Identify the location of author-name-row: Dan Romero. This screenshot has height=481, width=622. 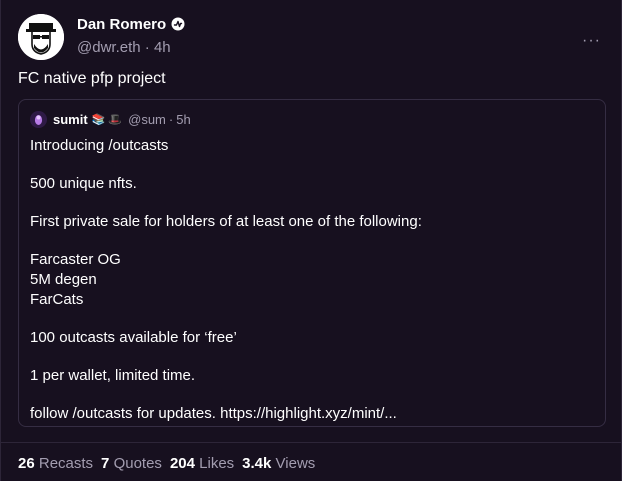
(131, 24).